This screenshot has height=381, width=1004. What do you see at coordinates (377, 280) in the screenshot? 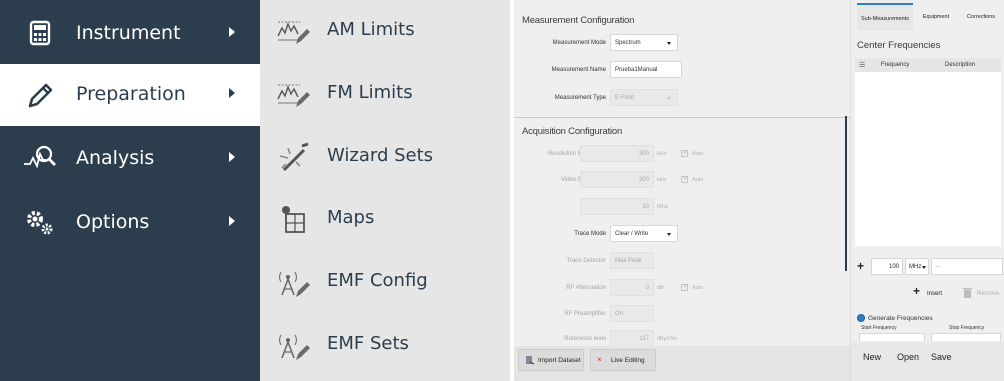
I see `submenu-label: EMF Config` at bounding box center [377, 280].